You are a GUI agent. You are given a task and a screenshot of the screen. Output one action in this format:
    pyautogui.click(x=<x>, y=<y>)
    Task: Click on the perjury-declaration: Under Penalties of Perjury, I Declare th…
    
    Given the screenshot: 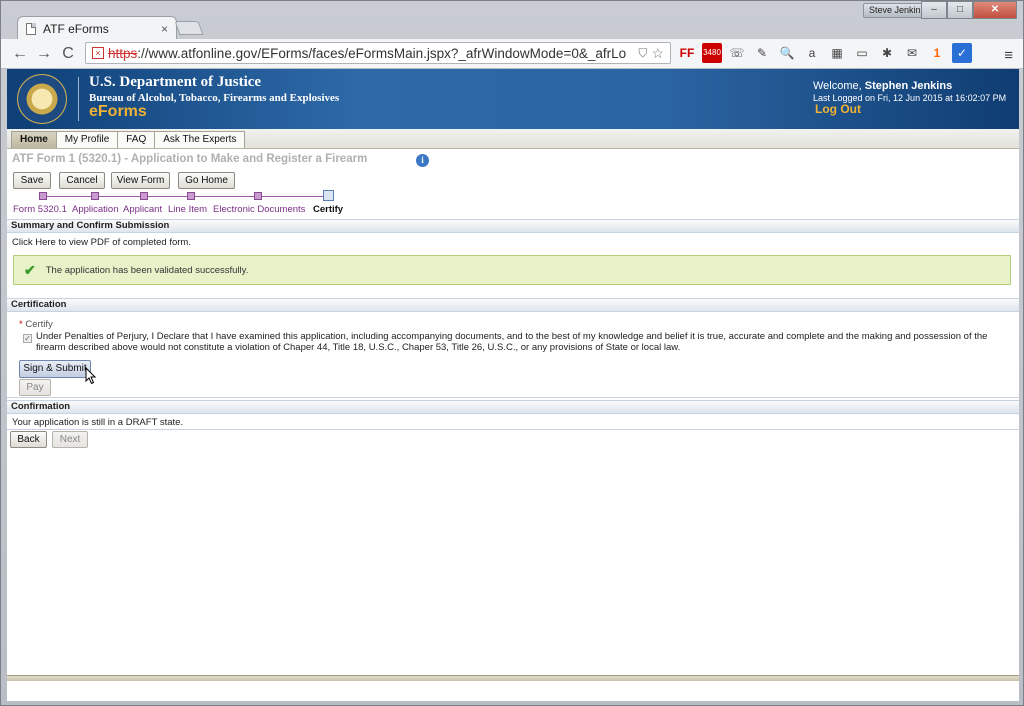 What is the action you would take?
    pyautogui.click(x=512, y=342)
    